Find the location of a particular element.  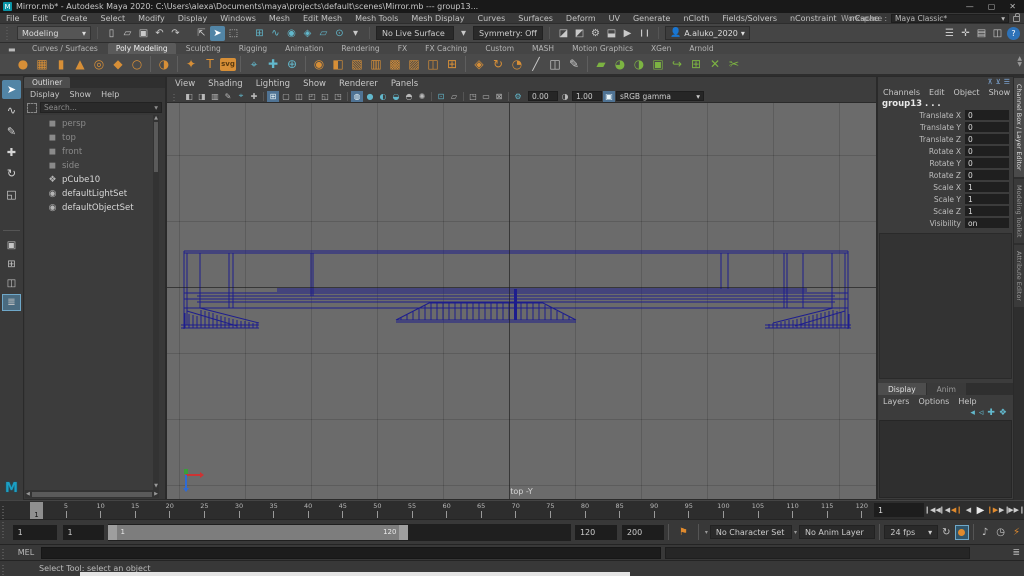

select-tool: ➤ is located at coordinates (11, 89).